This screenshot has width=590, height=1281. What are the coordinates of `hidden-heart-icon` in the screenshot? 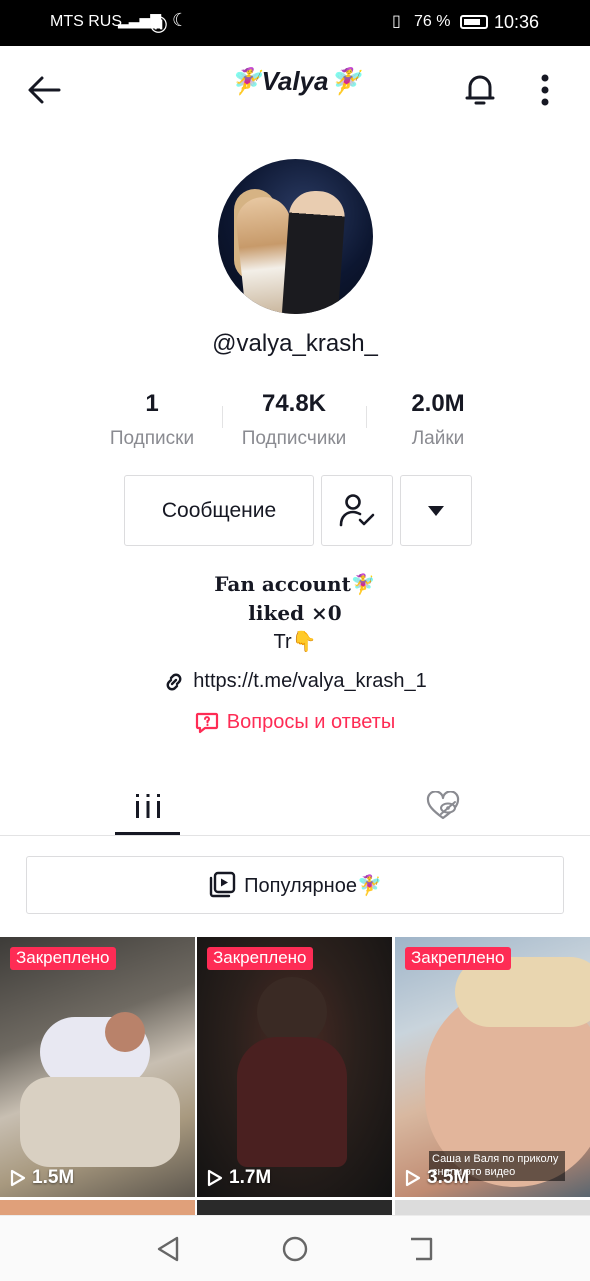 It's located at (442, 805).